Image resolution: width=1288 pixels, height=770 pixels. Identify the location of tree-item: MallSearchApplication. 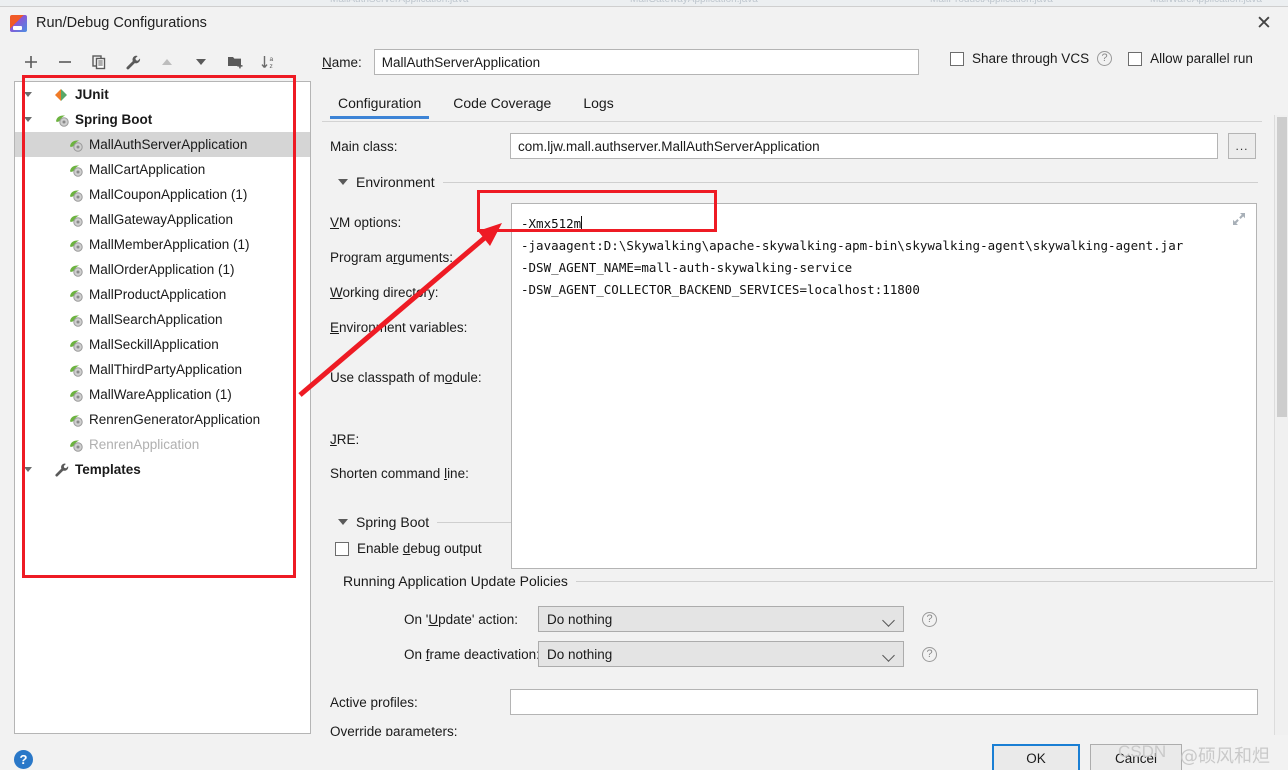
(162, 319).